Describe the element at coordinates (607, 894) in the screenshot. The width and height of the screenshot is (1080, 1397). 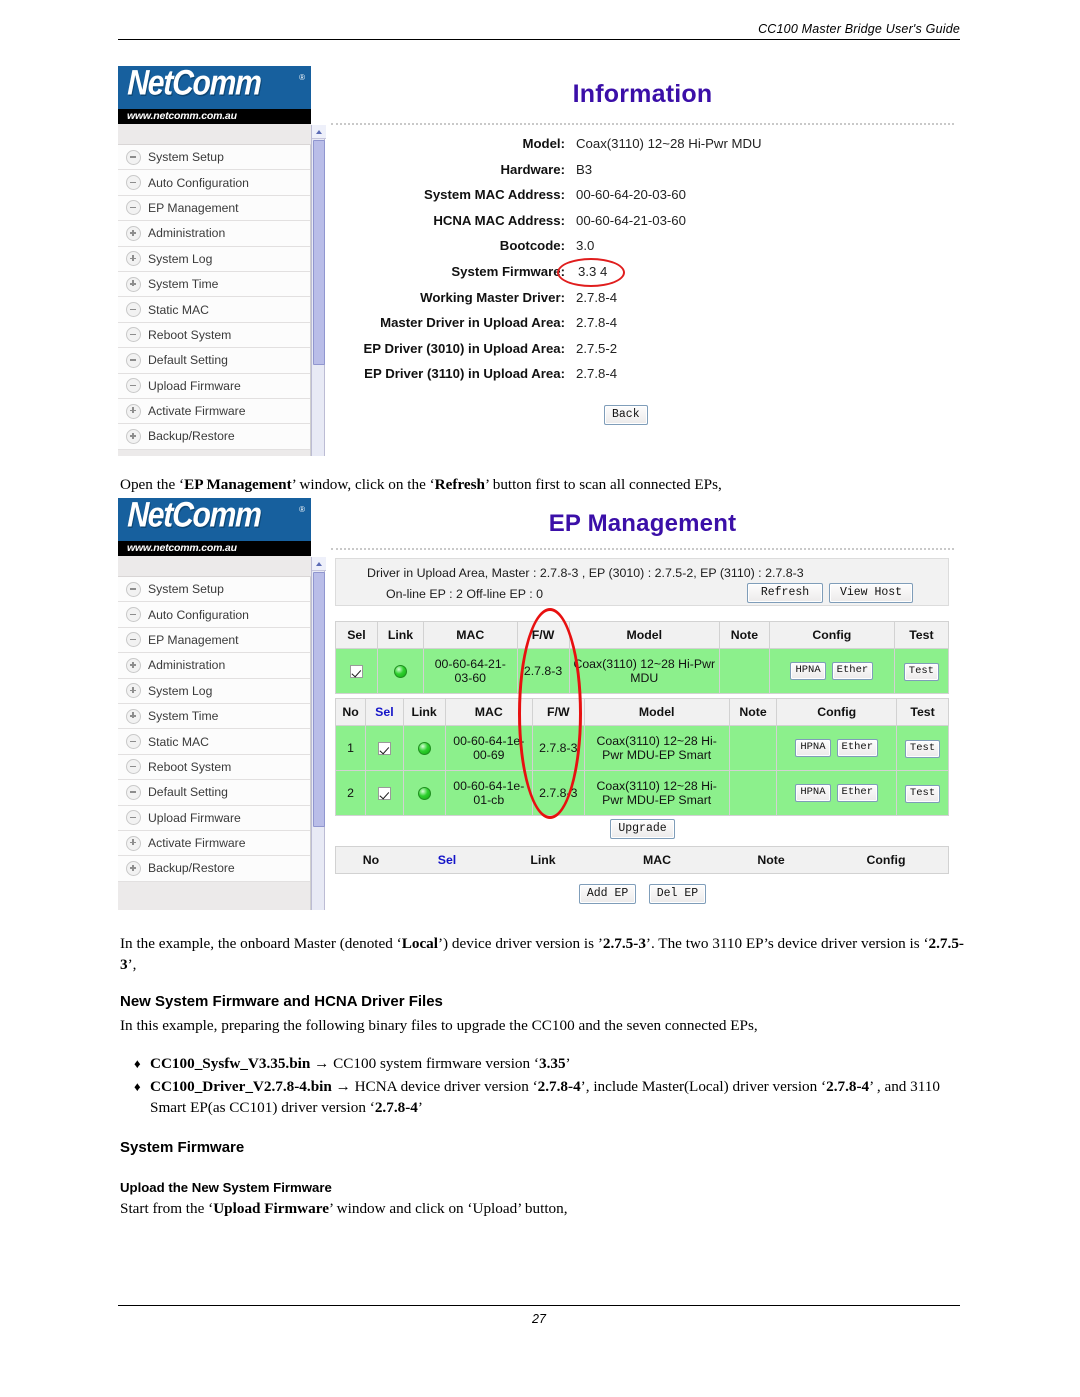
I see `add-ep-button: Add EP` at that location.